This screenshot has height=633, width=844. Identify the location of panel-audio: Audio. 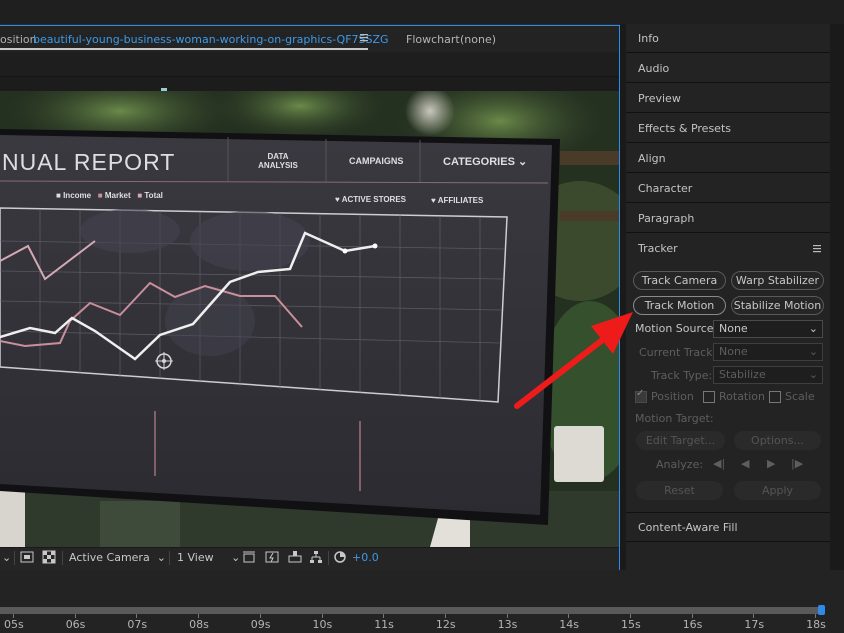
(728, 68).